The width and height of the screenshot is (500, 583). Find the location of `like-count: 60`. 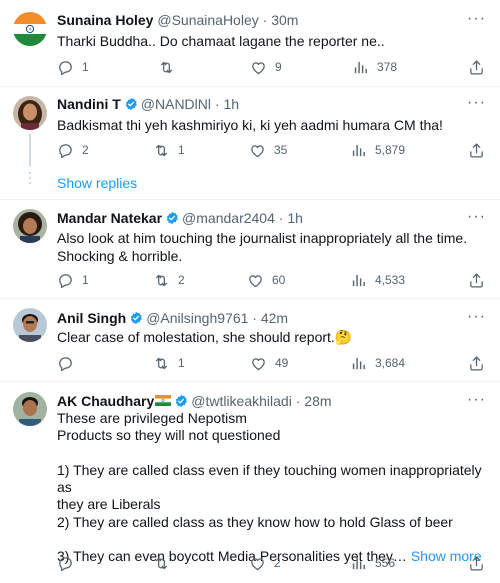

like-count: 60 is located at coordinates (279, 280).